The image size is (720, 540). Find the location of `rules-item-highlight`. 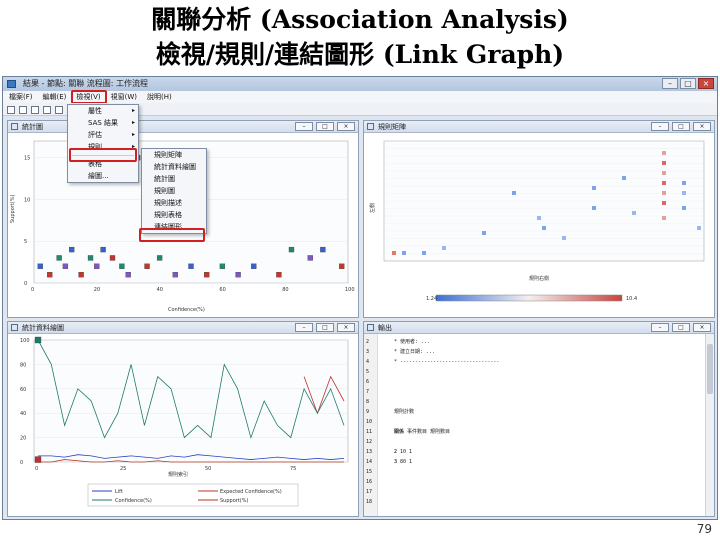

rules-item-highlight is located at coordinates (103, 155).